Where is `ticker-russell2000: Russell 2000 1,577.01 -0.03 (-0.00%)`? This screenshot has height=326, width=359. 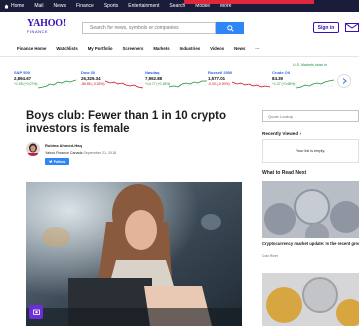
ticker-russell2000: Russell 2000 1,577.01 -0.03 (-0.00%) is located at coordinates (240, 84).